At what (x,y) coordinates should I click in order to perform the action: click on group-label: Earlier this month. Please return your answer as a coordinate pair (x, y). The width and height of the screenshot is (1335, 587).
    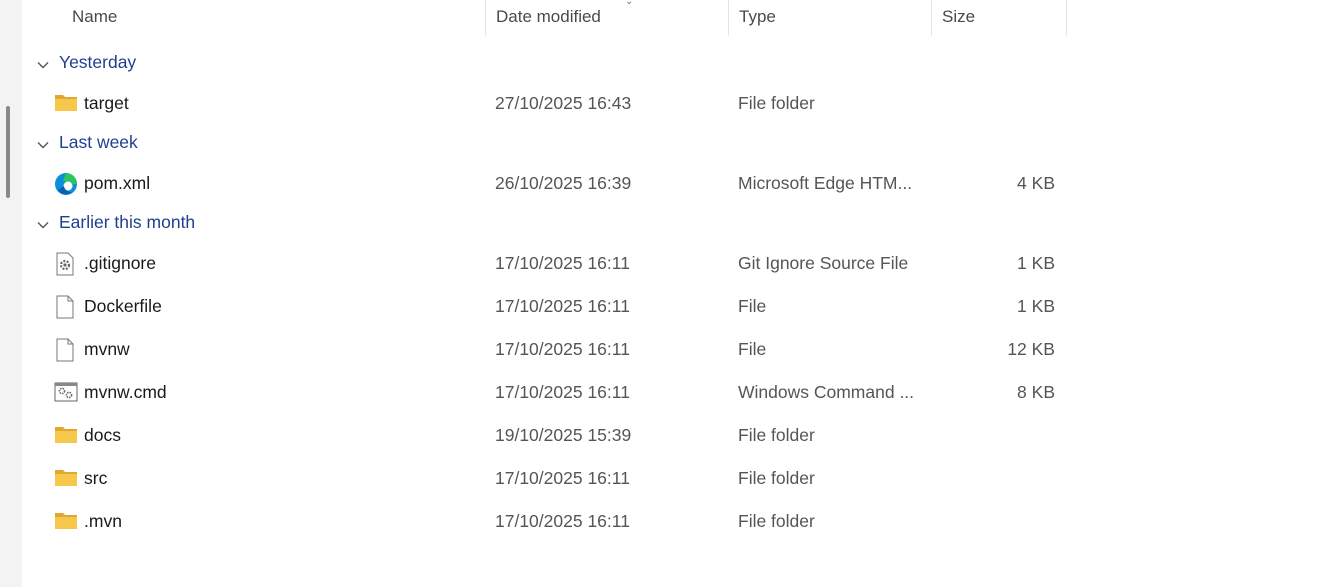
    Looking at the image, I should click on (127, 222).